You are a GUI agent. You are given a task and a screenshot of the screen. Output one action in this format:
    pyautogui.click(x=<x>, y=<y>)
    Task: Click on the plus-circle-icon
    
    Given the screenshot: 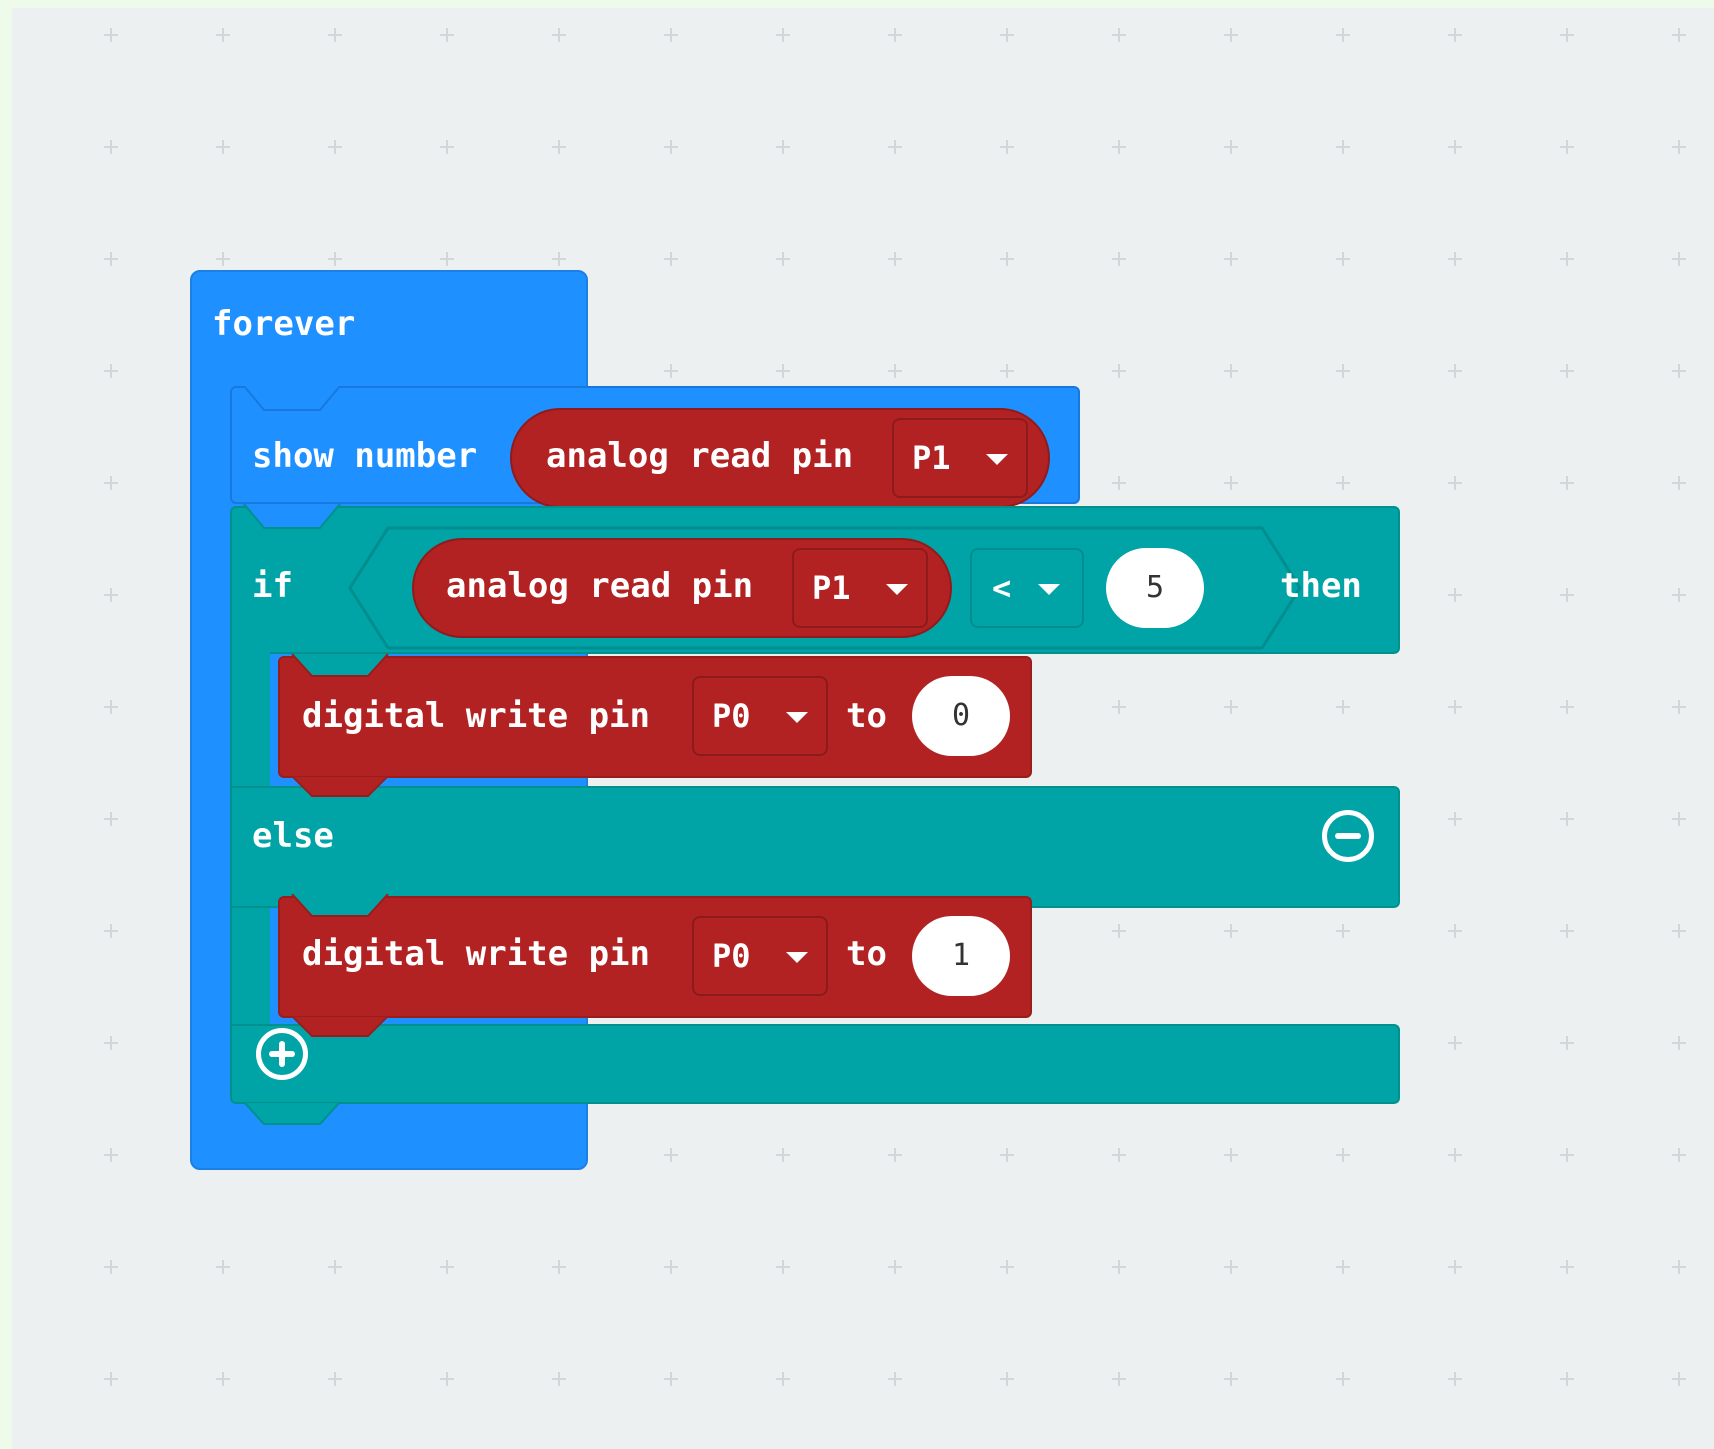 What is the action you would take?
    pyautogui.click(x=282, y=1054)
    